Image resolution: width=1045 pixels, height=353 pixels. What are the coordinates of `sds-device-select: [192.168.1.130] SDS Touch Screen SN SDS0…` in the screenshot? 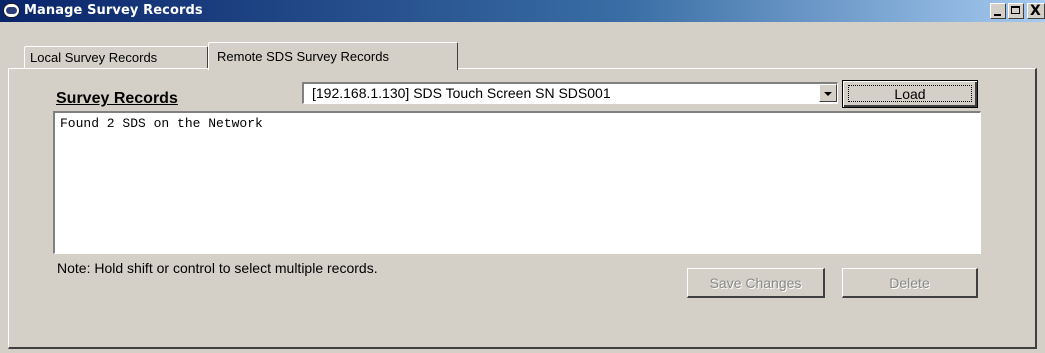 It's located at (570, 93).